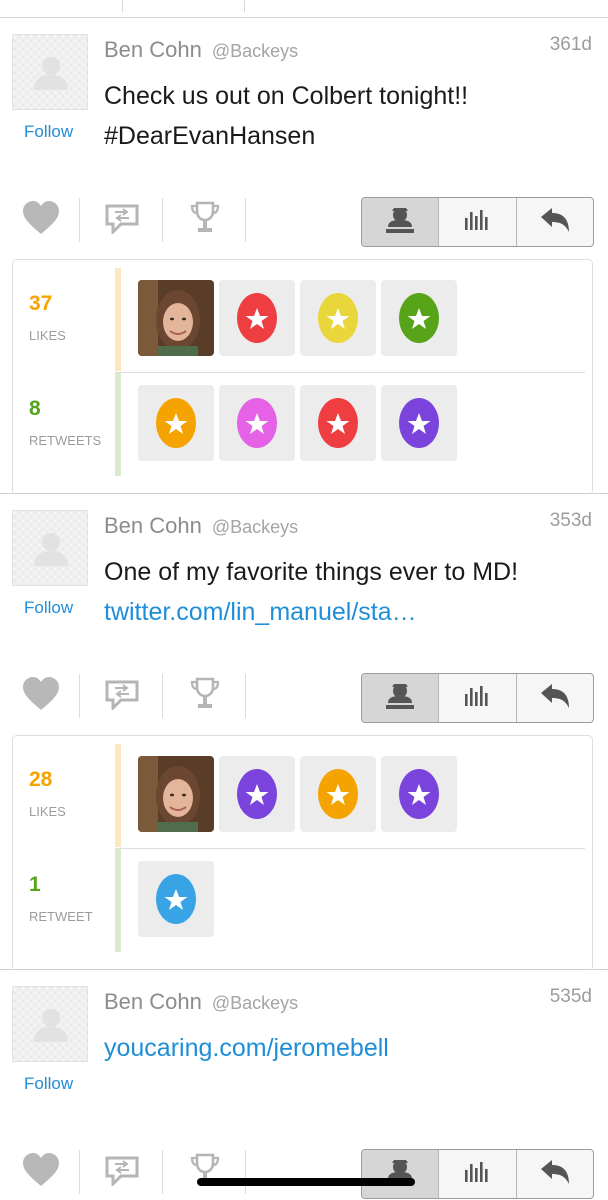 This screenshot has height=1200, width=608. I want to click on retweets-count: 1, so click(35, 884).